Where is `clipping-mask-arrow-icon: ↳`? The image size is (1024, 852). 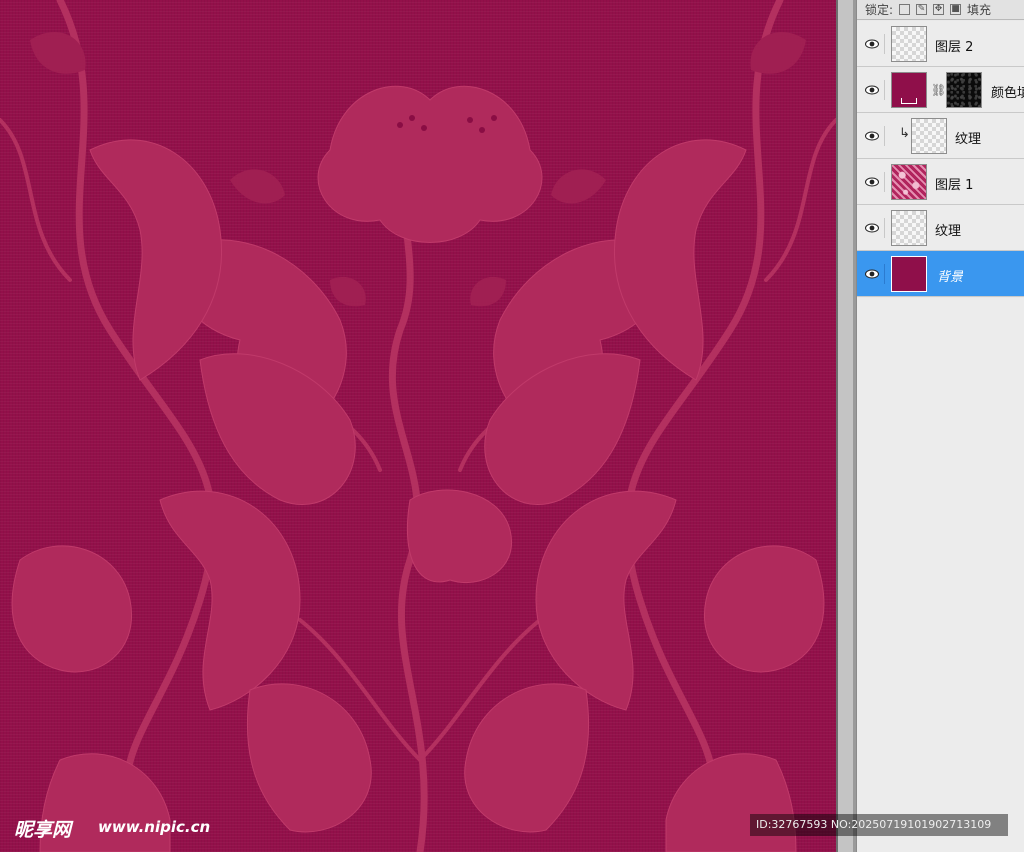 clipping-mask-arrow-icon: ↳ is located at coordinates (904, 133).